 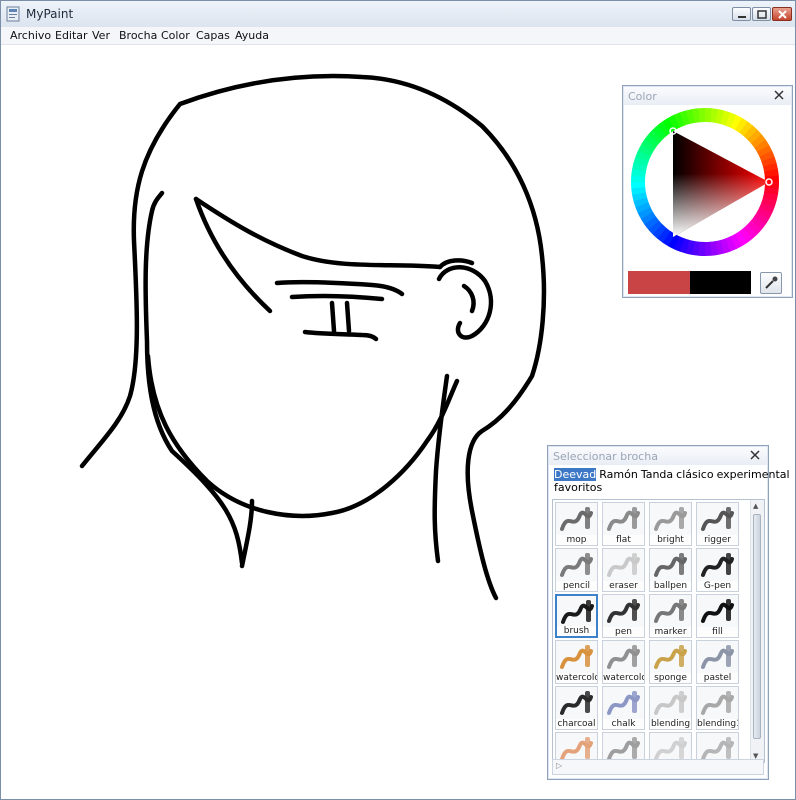 What do you see at coordinates (670, 678) in the screenshot?
I see `brush-label: sponge` at bounding box center [670, 678].